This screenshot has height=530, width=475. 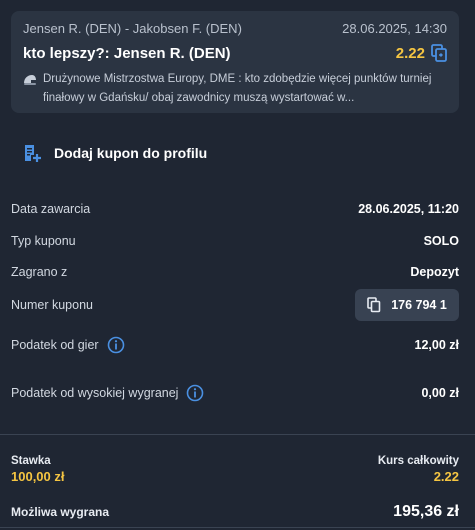 I want to click on copy-swap-icon, so click(x=439, y=53).